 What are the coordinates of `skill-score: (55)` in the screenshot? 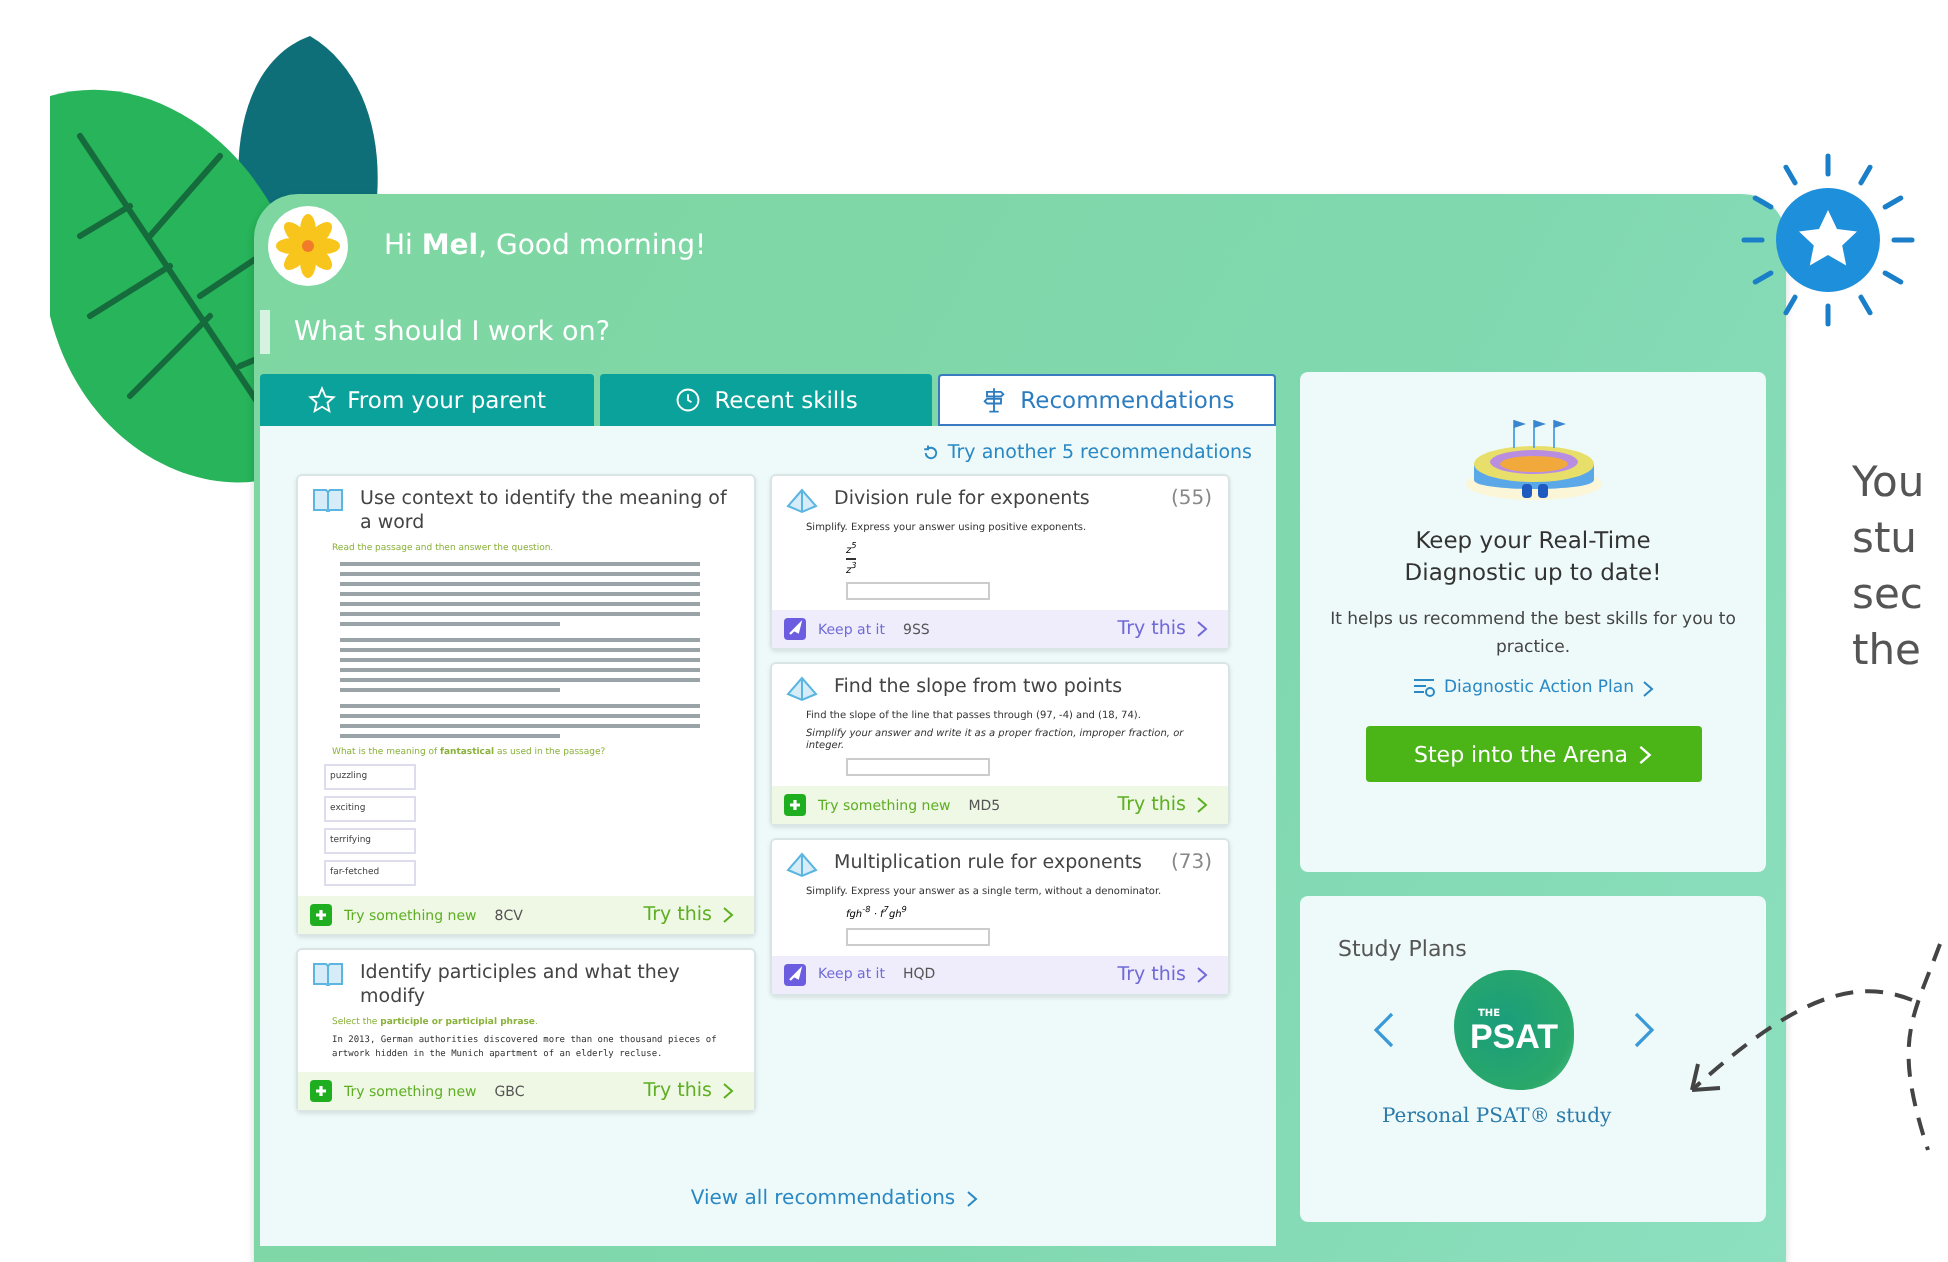 It's located at (1191, 499).